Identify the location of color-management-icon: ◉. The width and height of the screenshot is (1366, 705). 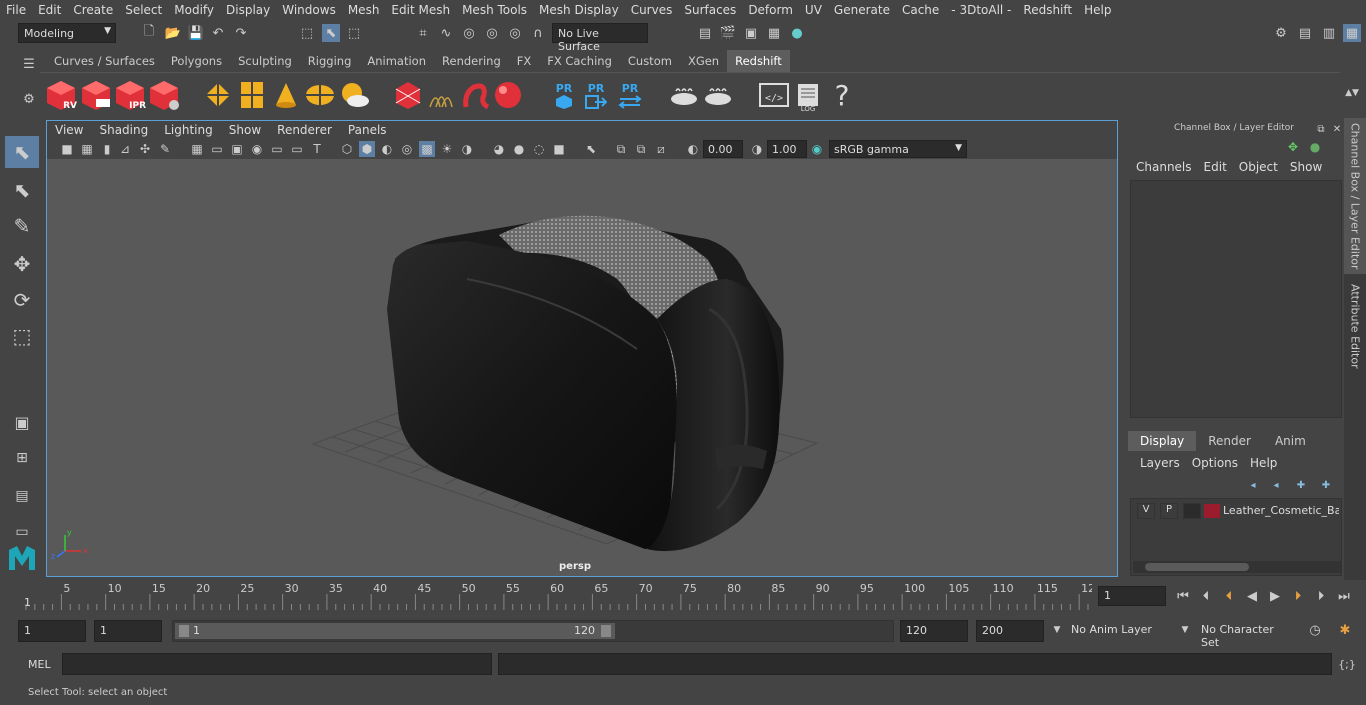
(817, 149).